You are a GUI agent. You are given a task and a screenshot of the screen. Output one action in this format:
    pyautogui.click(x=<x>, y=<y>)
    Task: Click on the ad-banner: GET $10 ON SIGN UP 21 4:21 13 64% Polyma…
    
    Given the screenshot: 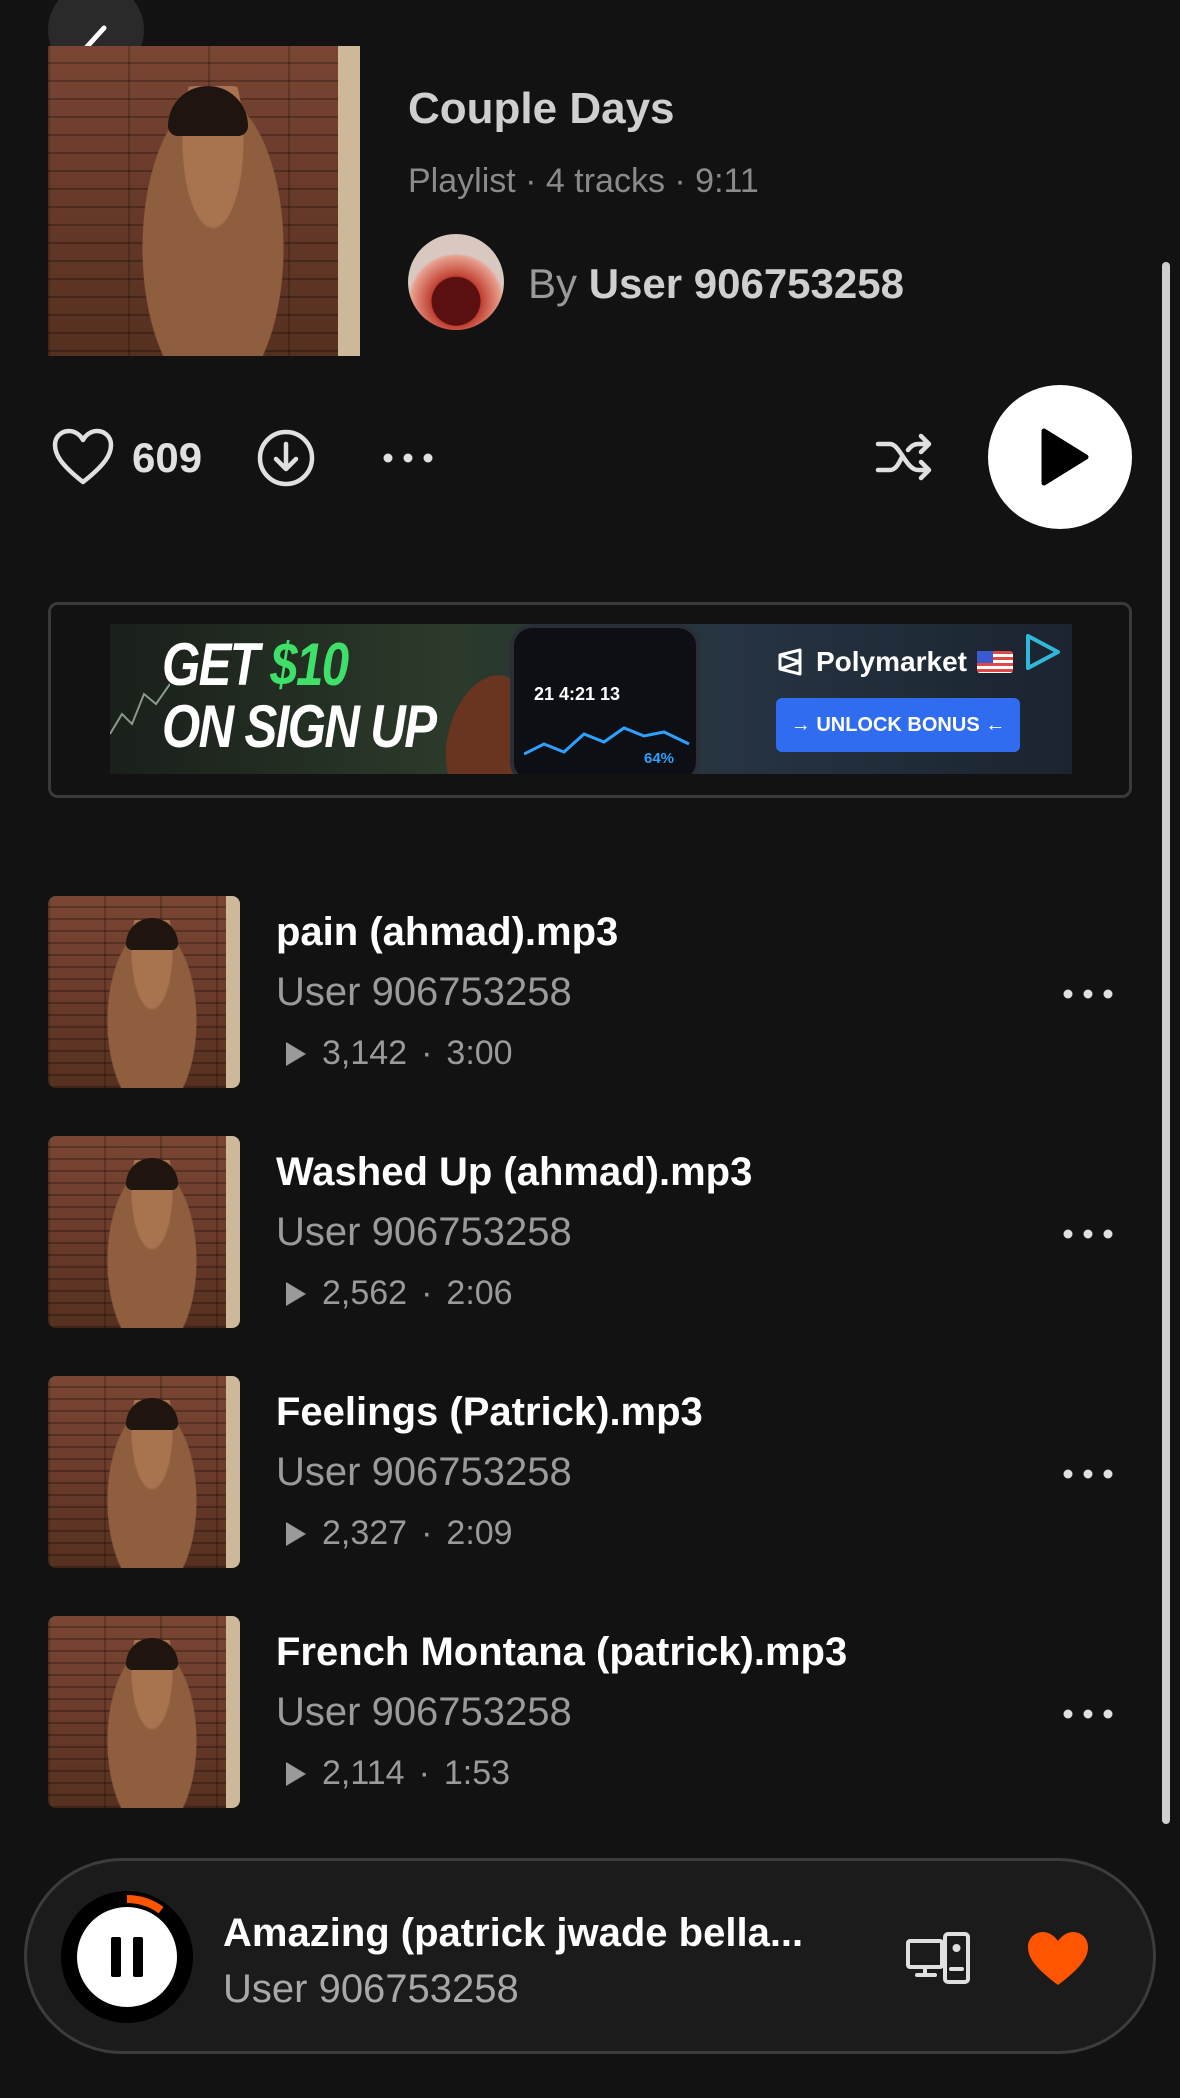 What is the action you would take?
    pyautogui.click(x=591, y=699)
    